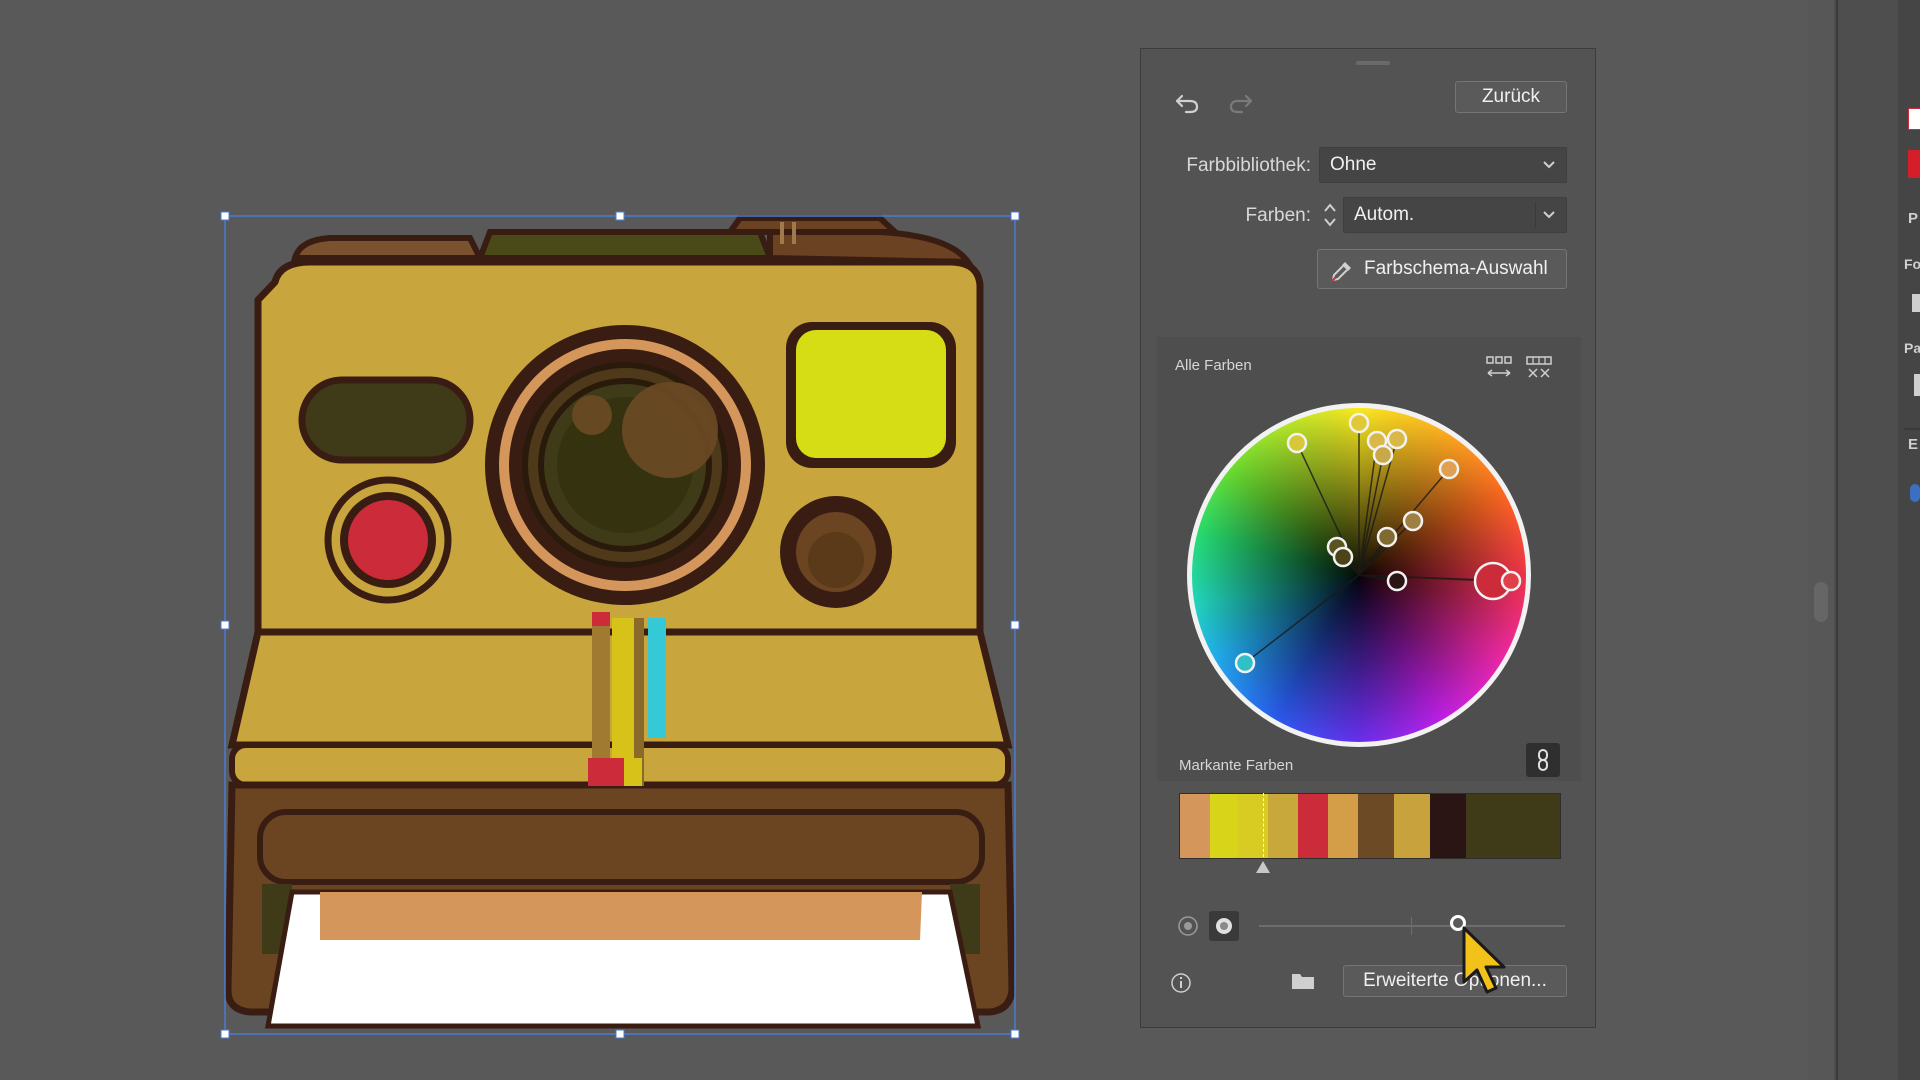 The image size is (1920, 1080). What do you see at coordinates (1278, 215) in the screenshot?
I see `colors-count-label: Farben:` at bounding box center [1278, 215].